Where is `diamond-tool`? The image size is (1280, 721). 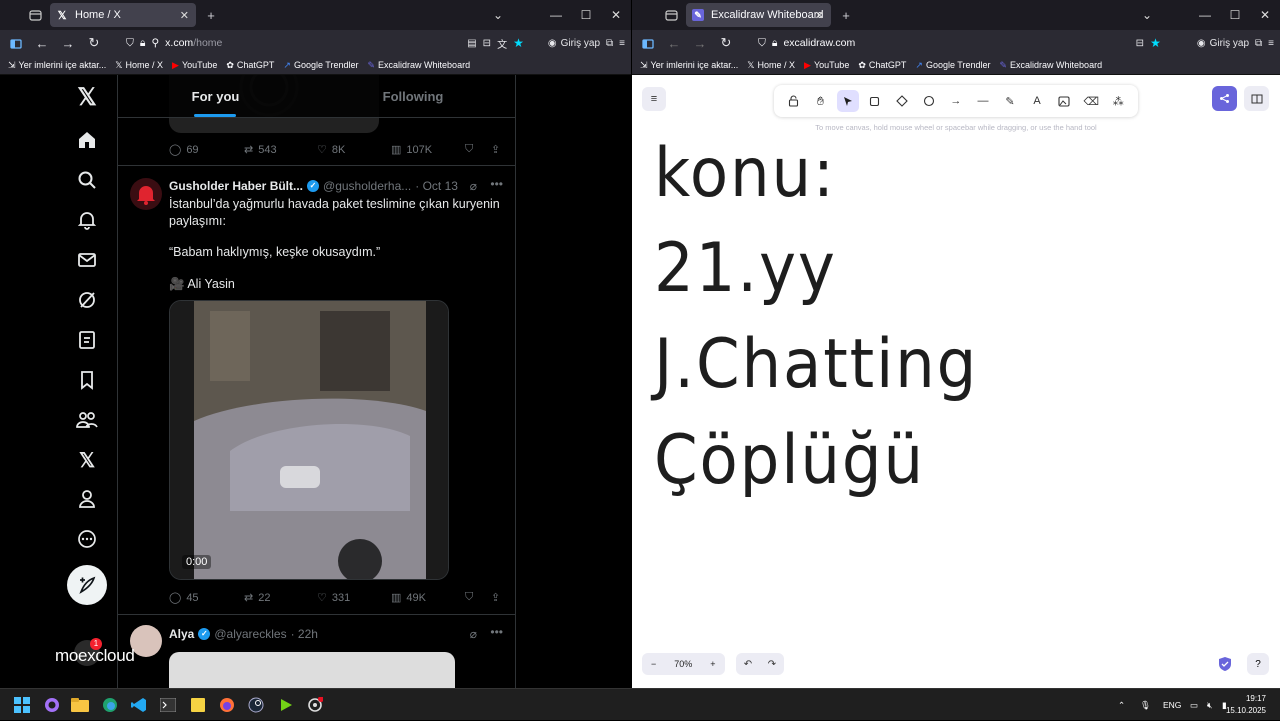
diamond-tool is located at coordinates (902, 101).